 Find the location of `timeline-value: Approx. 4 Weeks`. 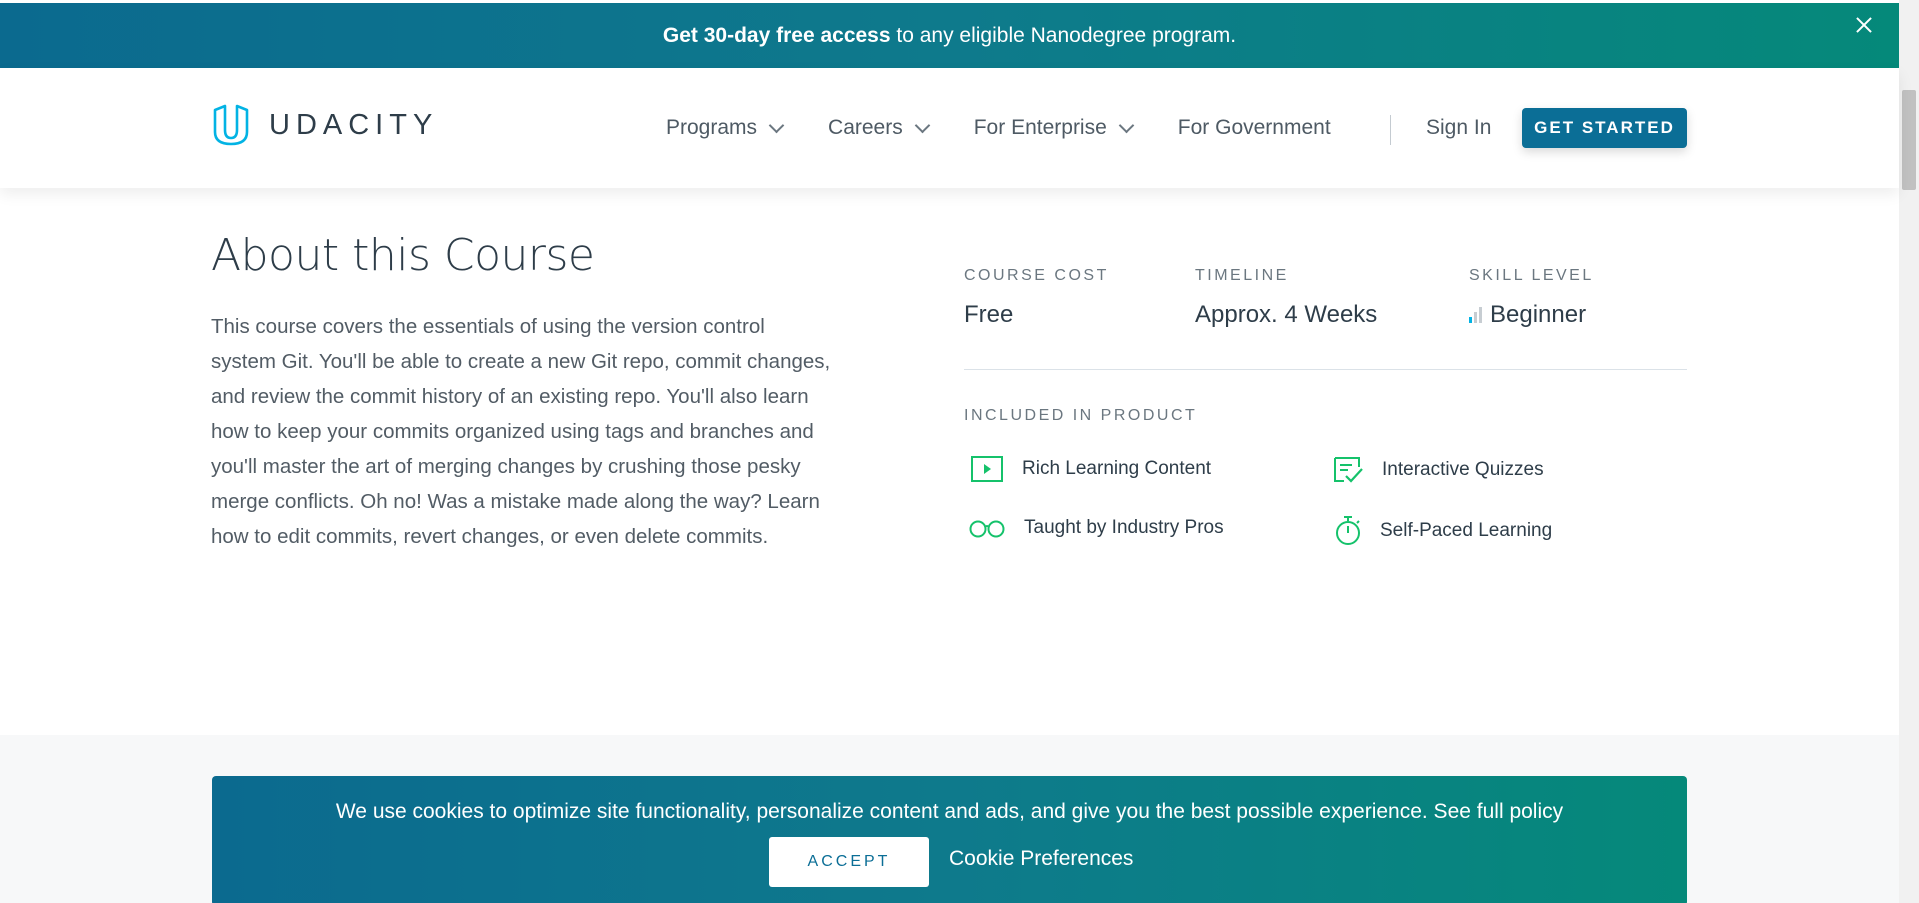

timeline-value: Approx. 4 Weeks is located at coordinates (1286, 314).